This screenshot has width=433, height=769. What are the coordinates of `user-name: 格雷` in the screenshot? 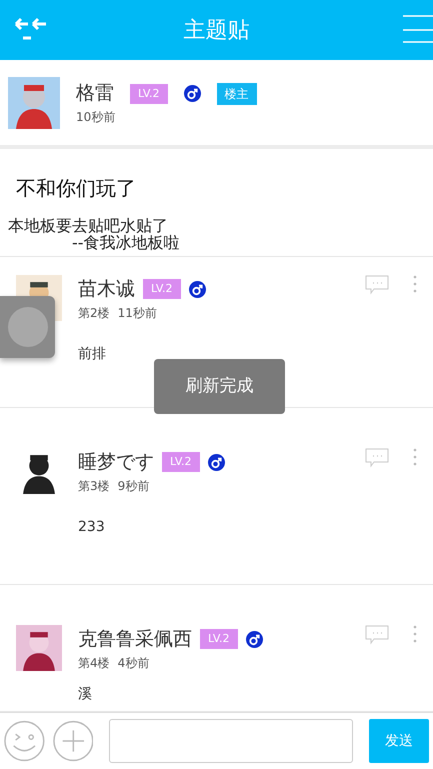 It's located at (95, 93).